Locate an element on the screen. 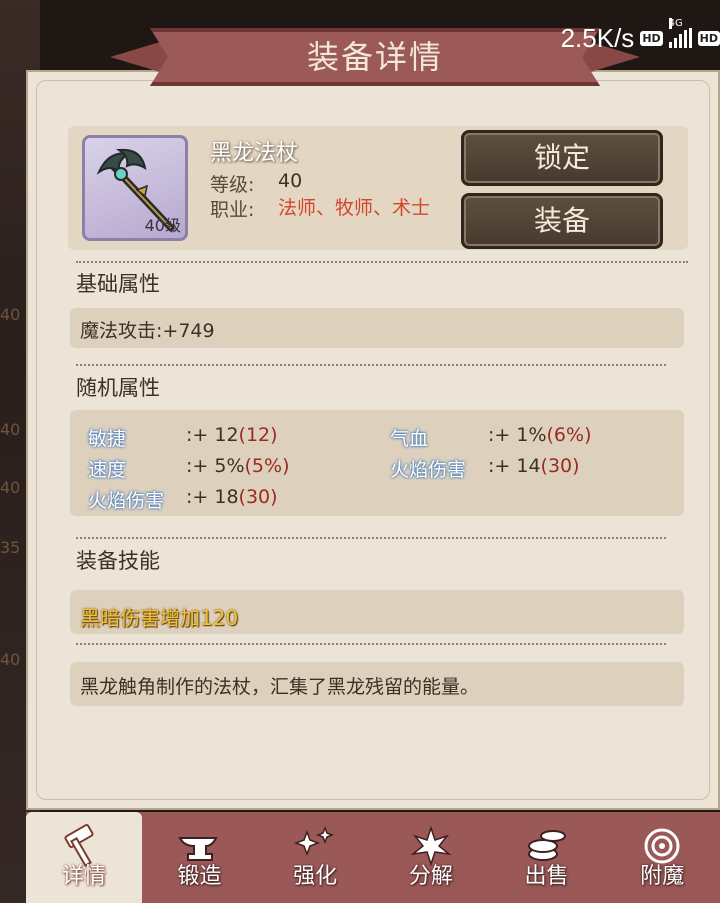  tab-label: 强化 is located at coordinates (315, 876).